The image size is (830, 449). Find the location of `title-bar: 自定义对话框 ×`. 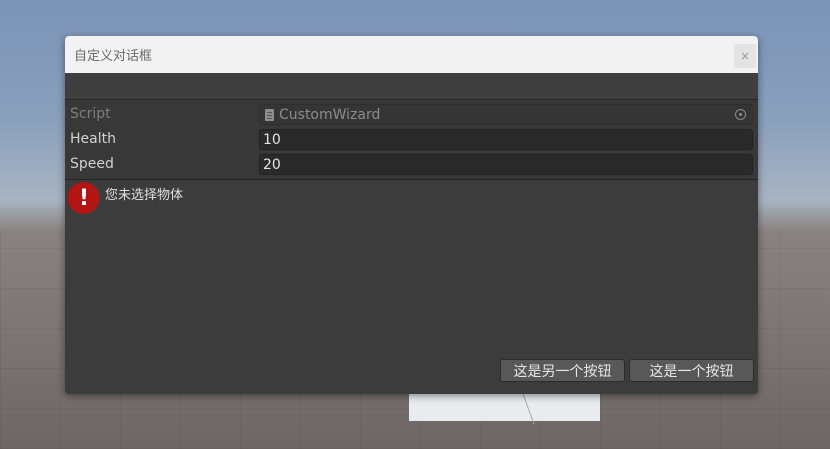

title-bar: 自定义对话框 × is located at coordinates (411, 54).